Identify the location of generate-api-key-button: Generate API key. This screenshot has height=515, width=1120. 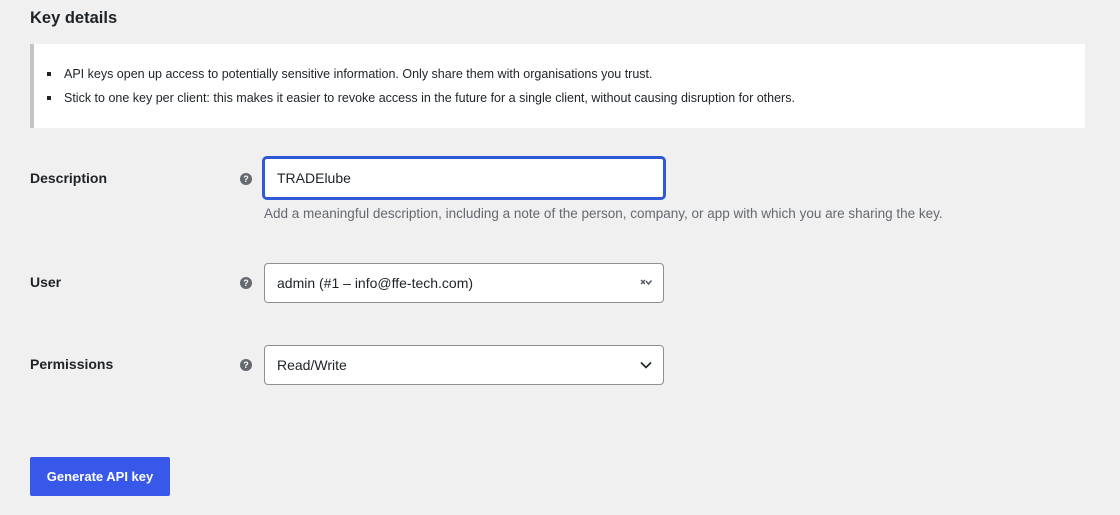
(100, 476).